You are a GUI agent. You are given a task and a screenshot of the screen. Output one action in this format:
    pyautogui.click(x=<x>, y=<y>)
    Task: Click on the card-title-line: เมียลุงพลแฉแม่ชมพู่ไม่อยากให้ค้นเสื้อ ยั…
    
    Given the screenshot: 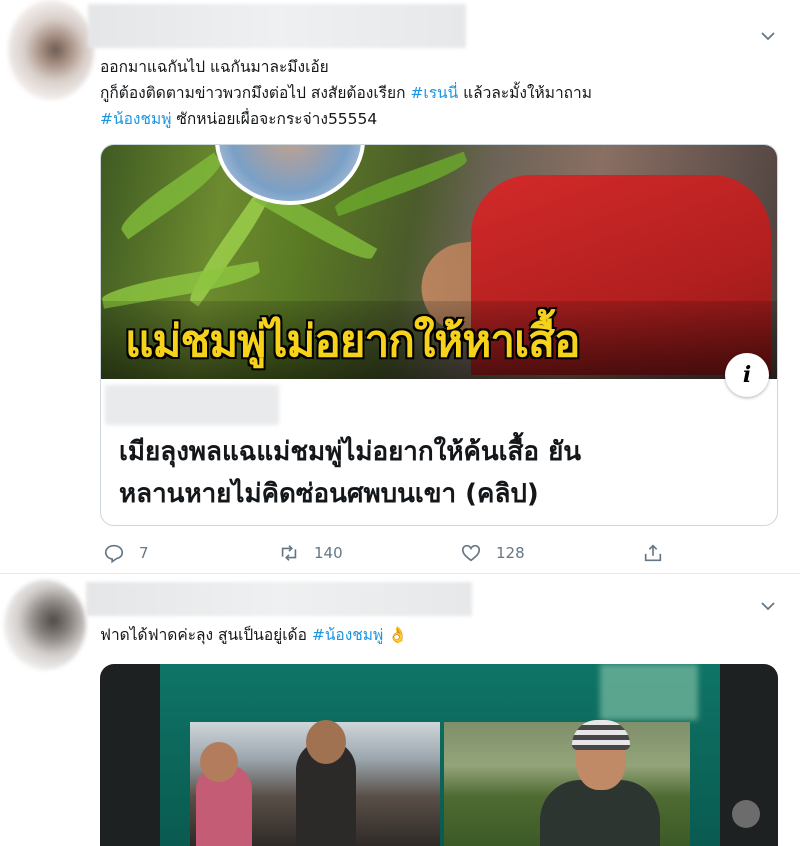 What is the action you would take?
    pyautogui.click(x=350, y=452)
    